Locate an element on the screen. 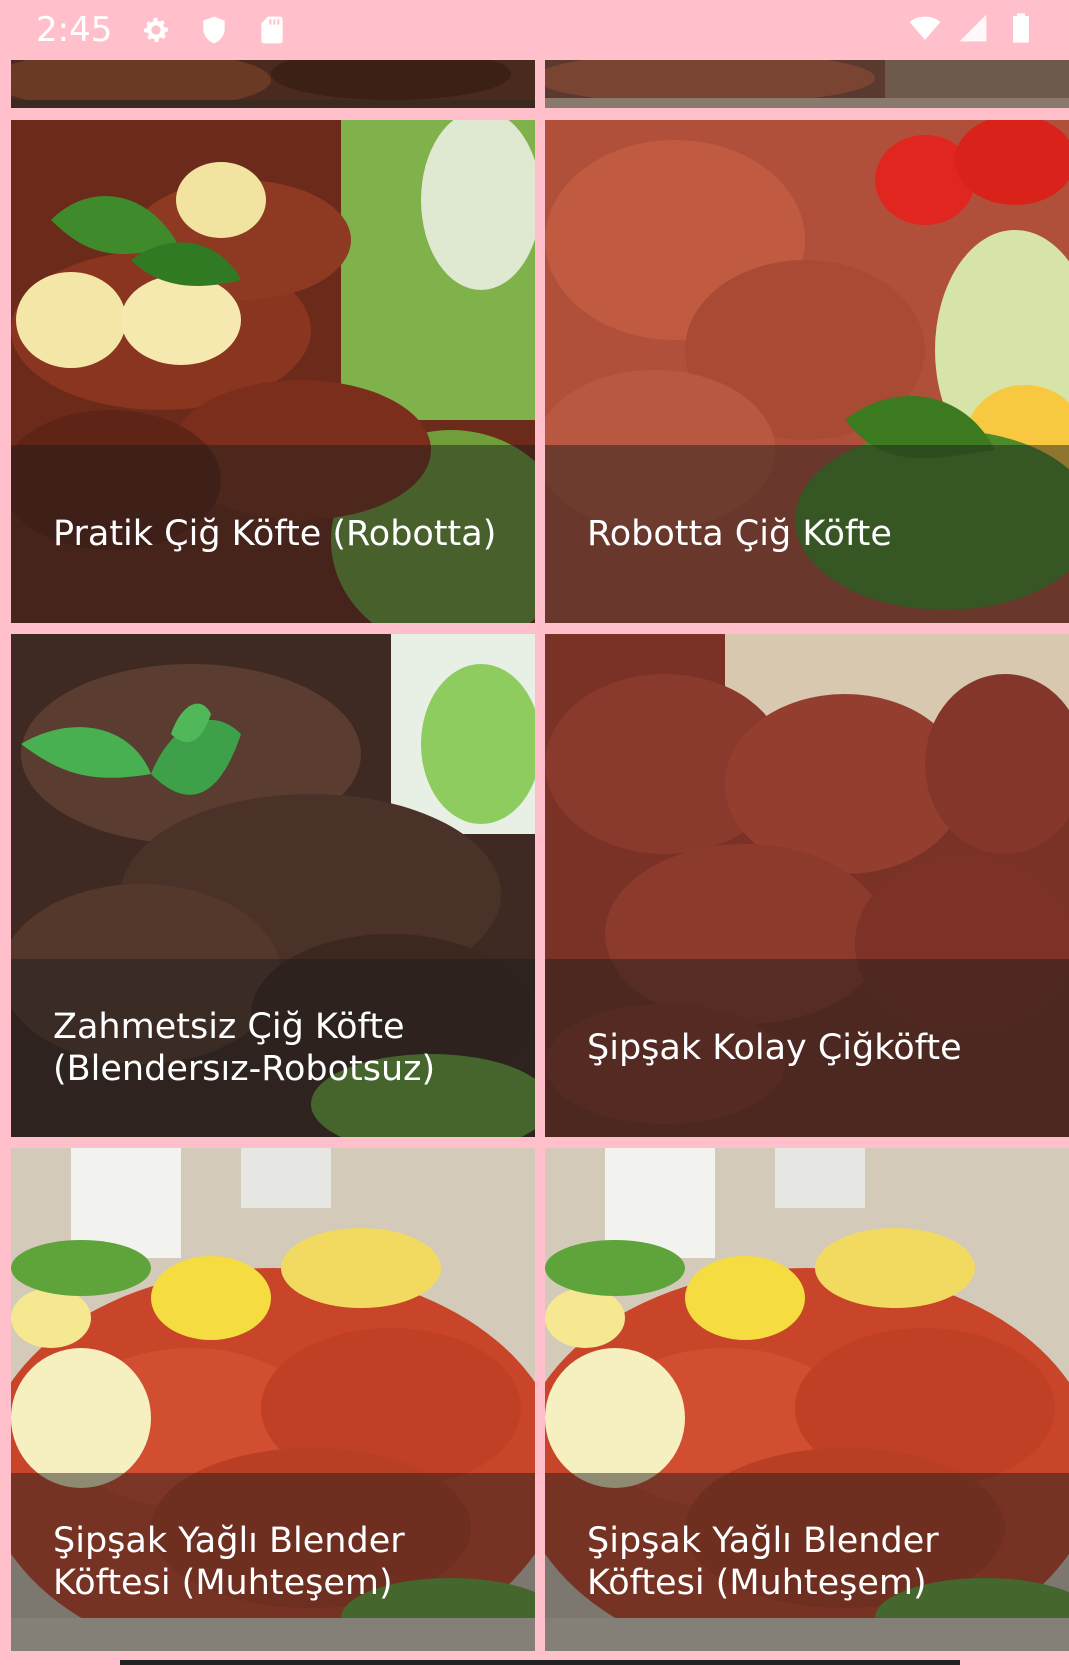  status-icons-left is located at coordinates (214, 30).